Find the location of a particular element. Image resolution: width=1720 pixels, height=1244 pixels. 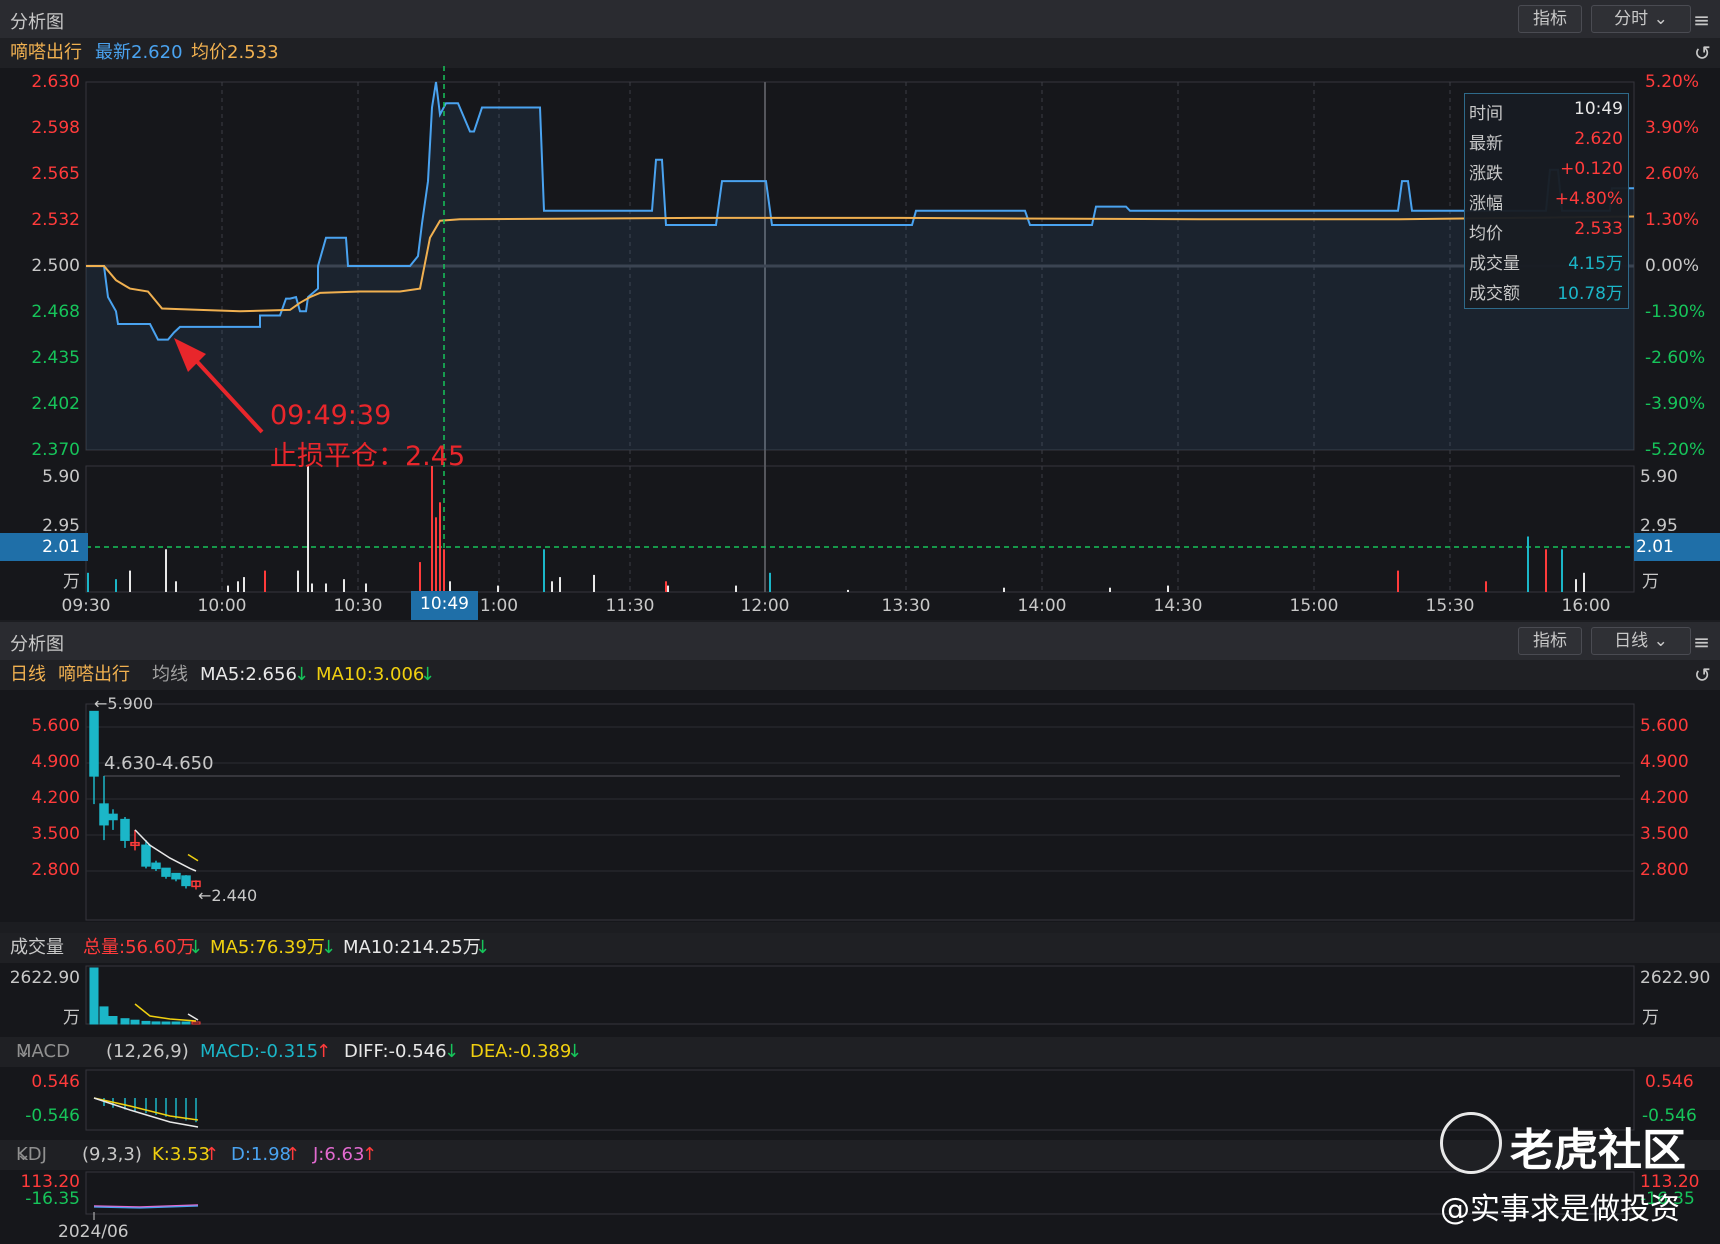

watermark-brand: 老虎社区 is located at coordinates (1598, 1150).